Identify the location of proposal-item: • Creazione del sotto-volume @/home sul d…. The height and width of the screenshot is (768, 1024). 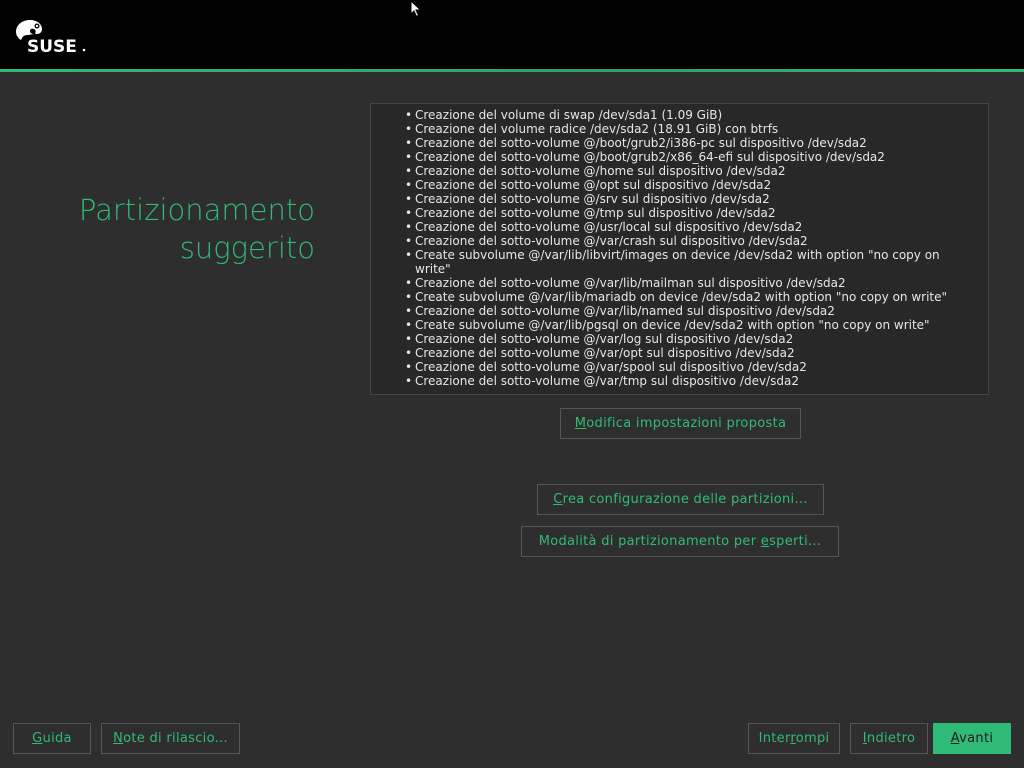
(679, 171).